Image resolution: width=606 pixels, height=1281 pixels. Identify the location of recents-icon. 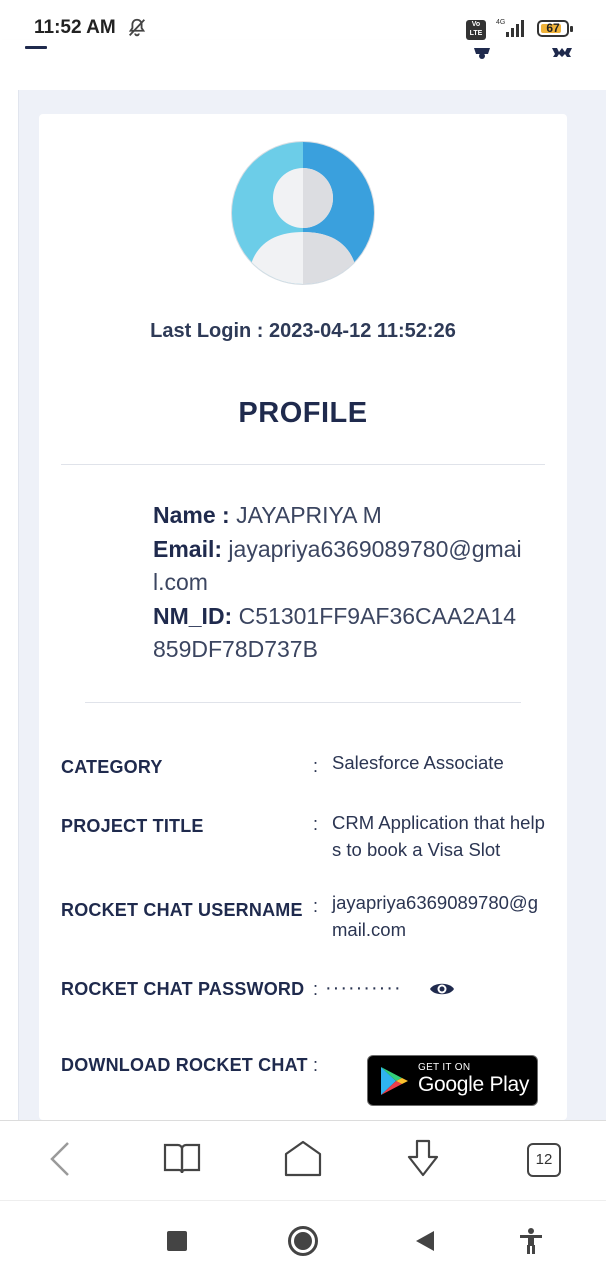
(177, 1241).